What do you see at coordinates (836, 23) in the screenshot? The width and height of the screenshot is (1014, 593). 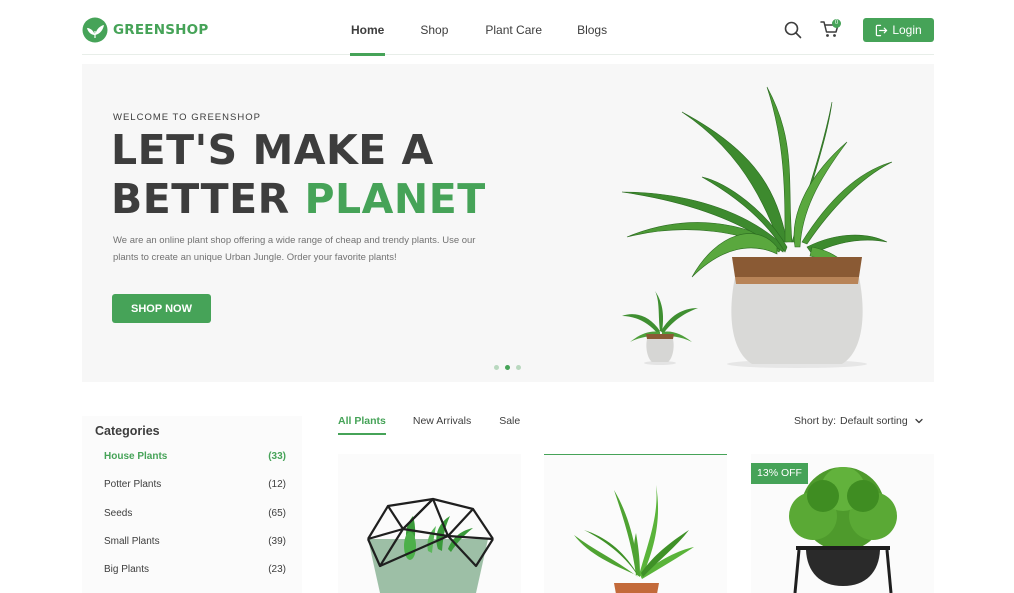 I see `cart-count-badge: 0` at bounding box center [836, 23].